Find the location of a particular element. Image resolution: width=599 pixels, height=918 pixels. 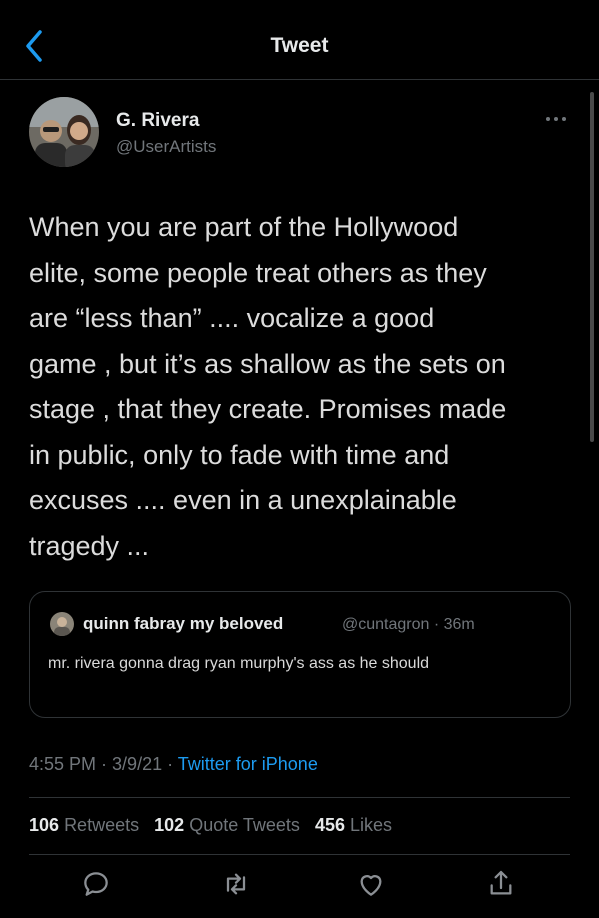

retweets-count: 106 is located at coordinates (44, 825).